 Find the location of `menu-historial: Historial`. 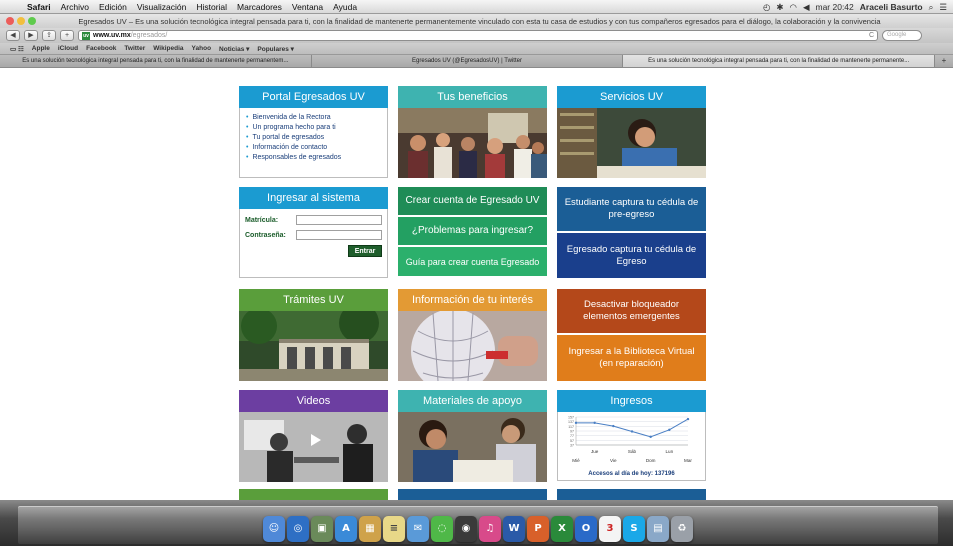

menu-historial: Historial is located at coordinates (211, 7).